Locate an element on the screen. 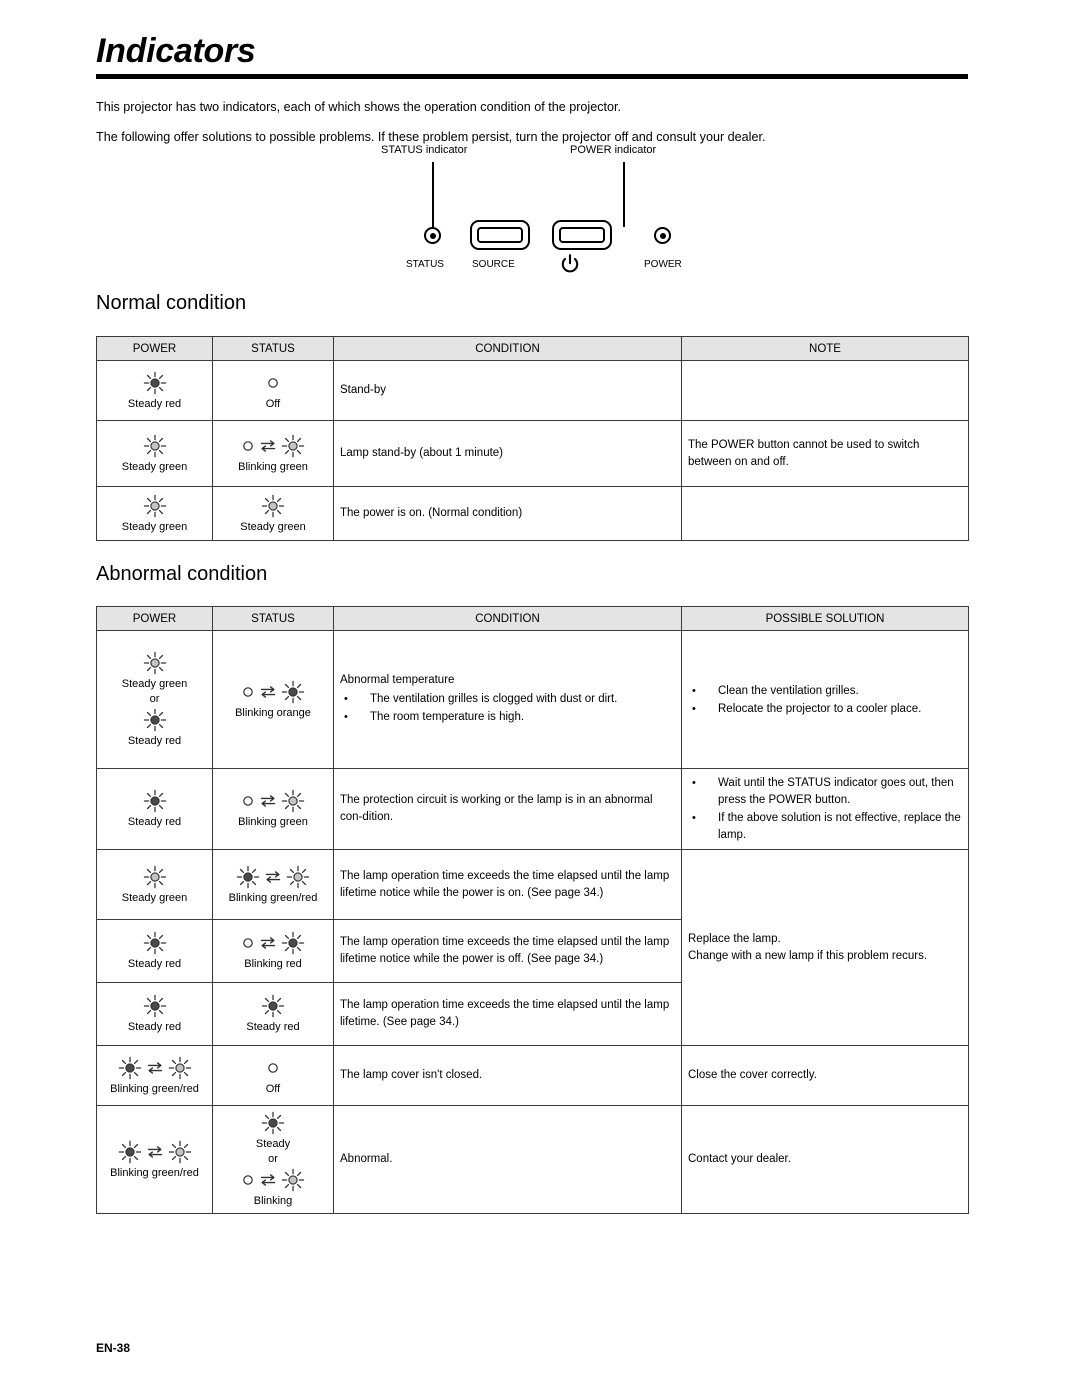 The width and height of the screenshot is (1080, 1397). indicator-state-group: Steady or Blinking is located at coordinates (273, 1159).